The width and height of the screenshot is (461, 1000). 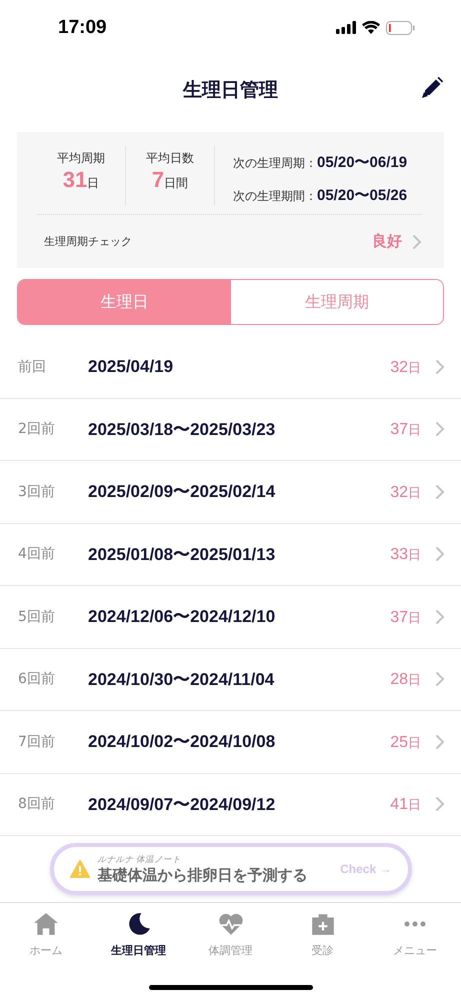 I want to click on check-label: 生理周期チェック, so click(x=88, y=241).